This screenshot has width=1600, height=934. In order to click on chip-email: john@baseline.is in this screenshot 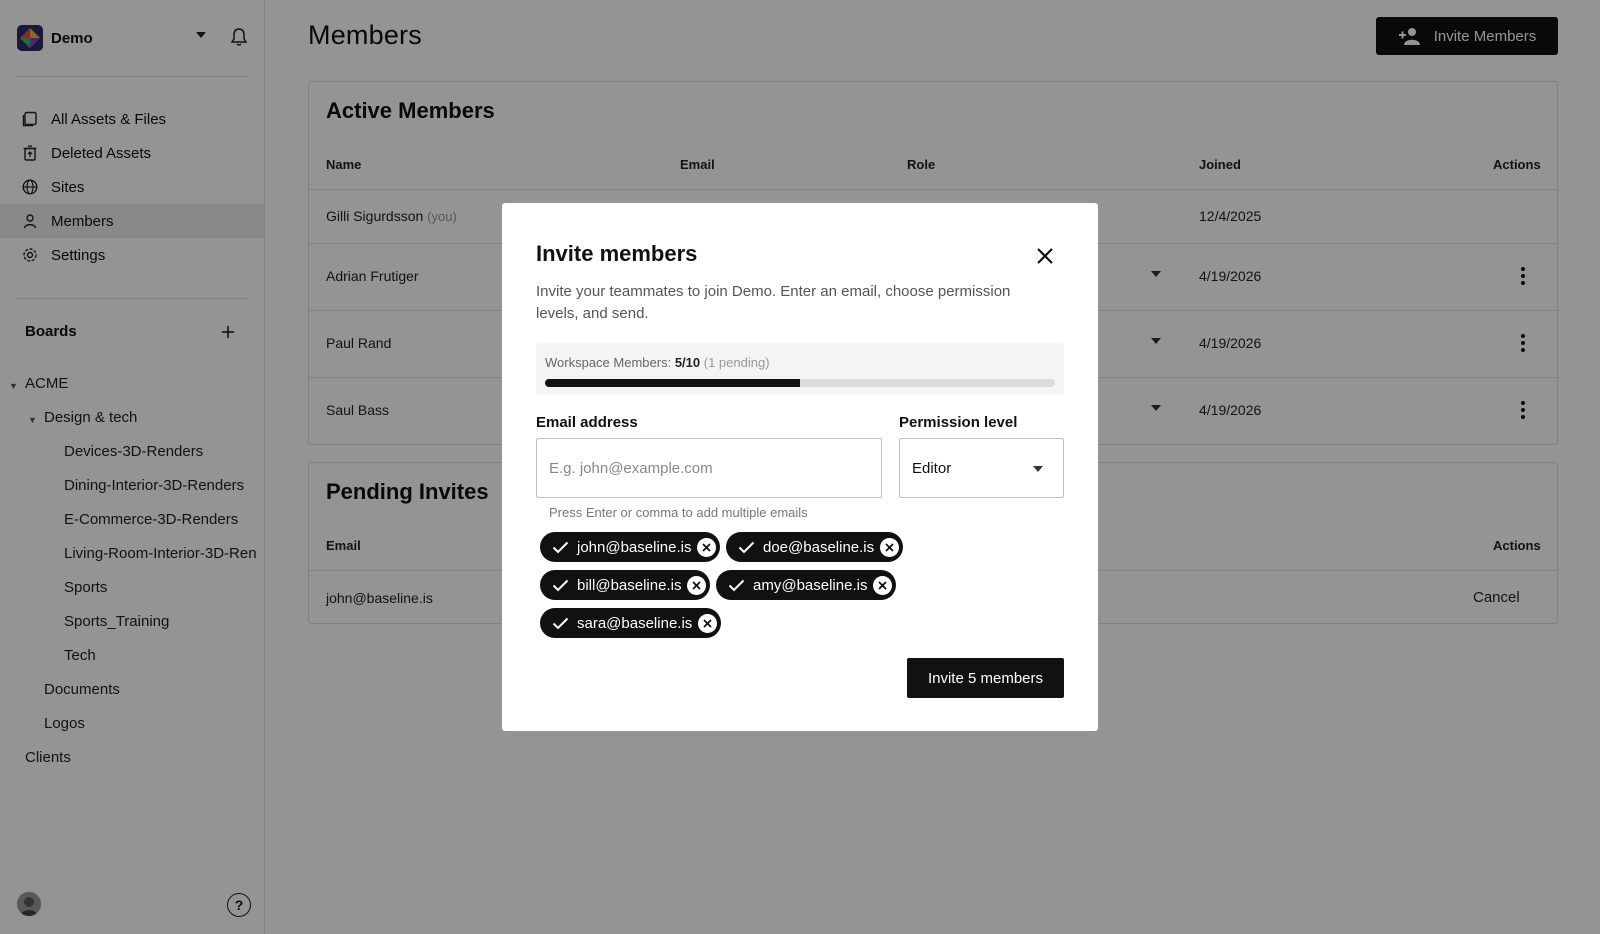, I will do `click(634, 547)`.